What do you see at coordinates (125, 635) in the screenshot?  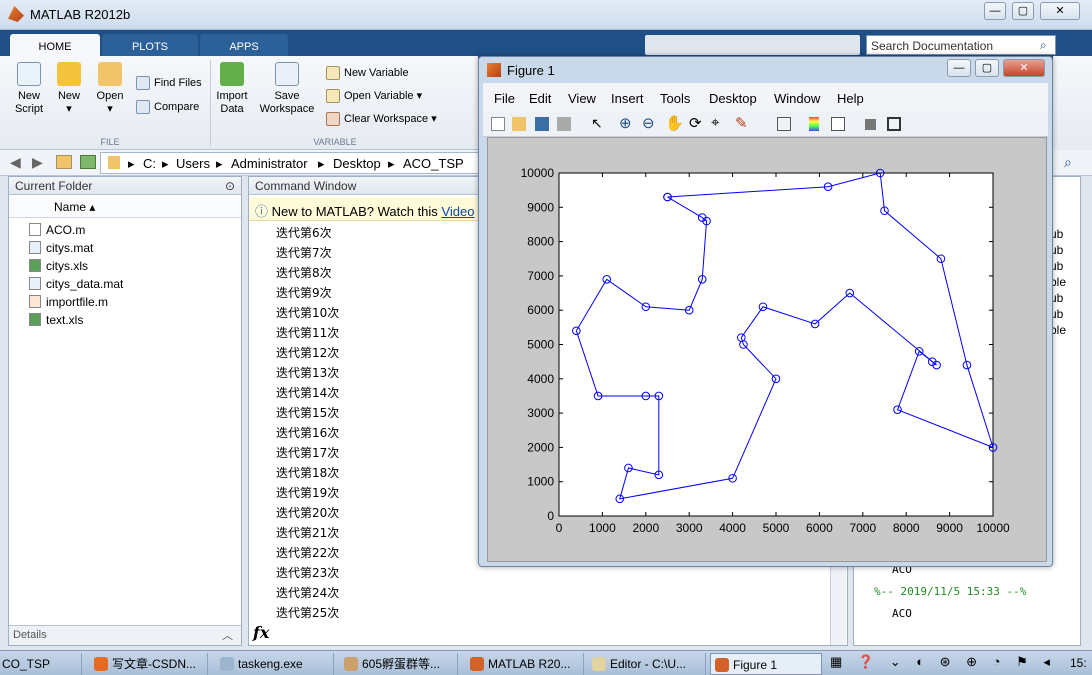 I see `details-pane: Details ︿` at bounding box center [125, 635].